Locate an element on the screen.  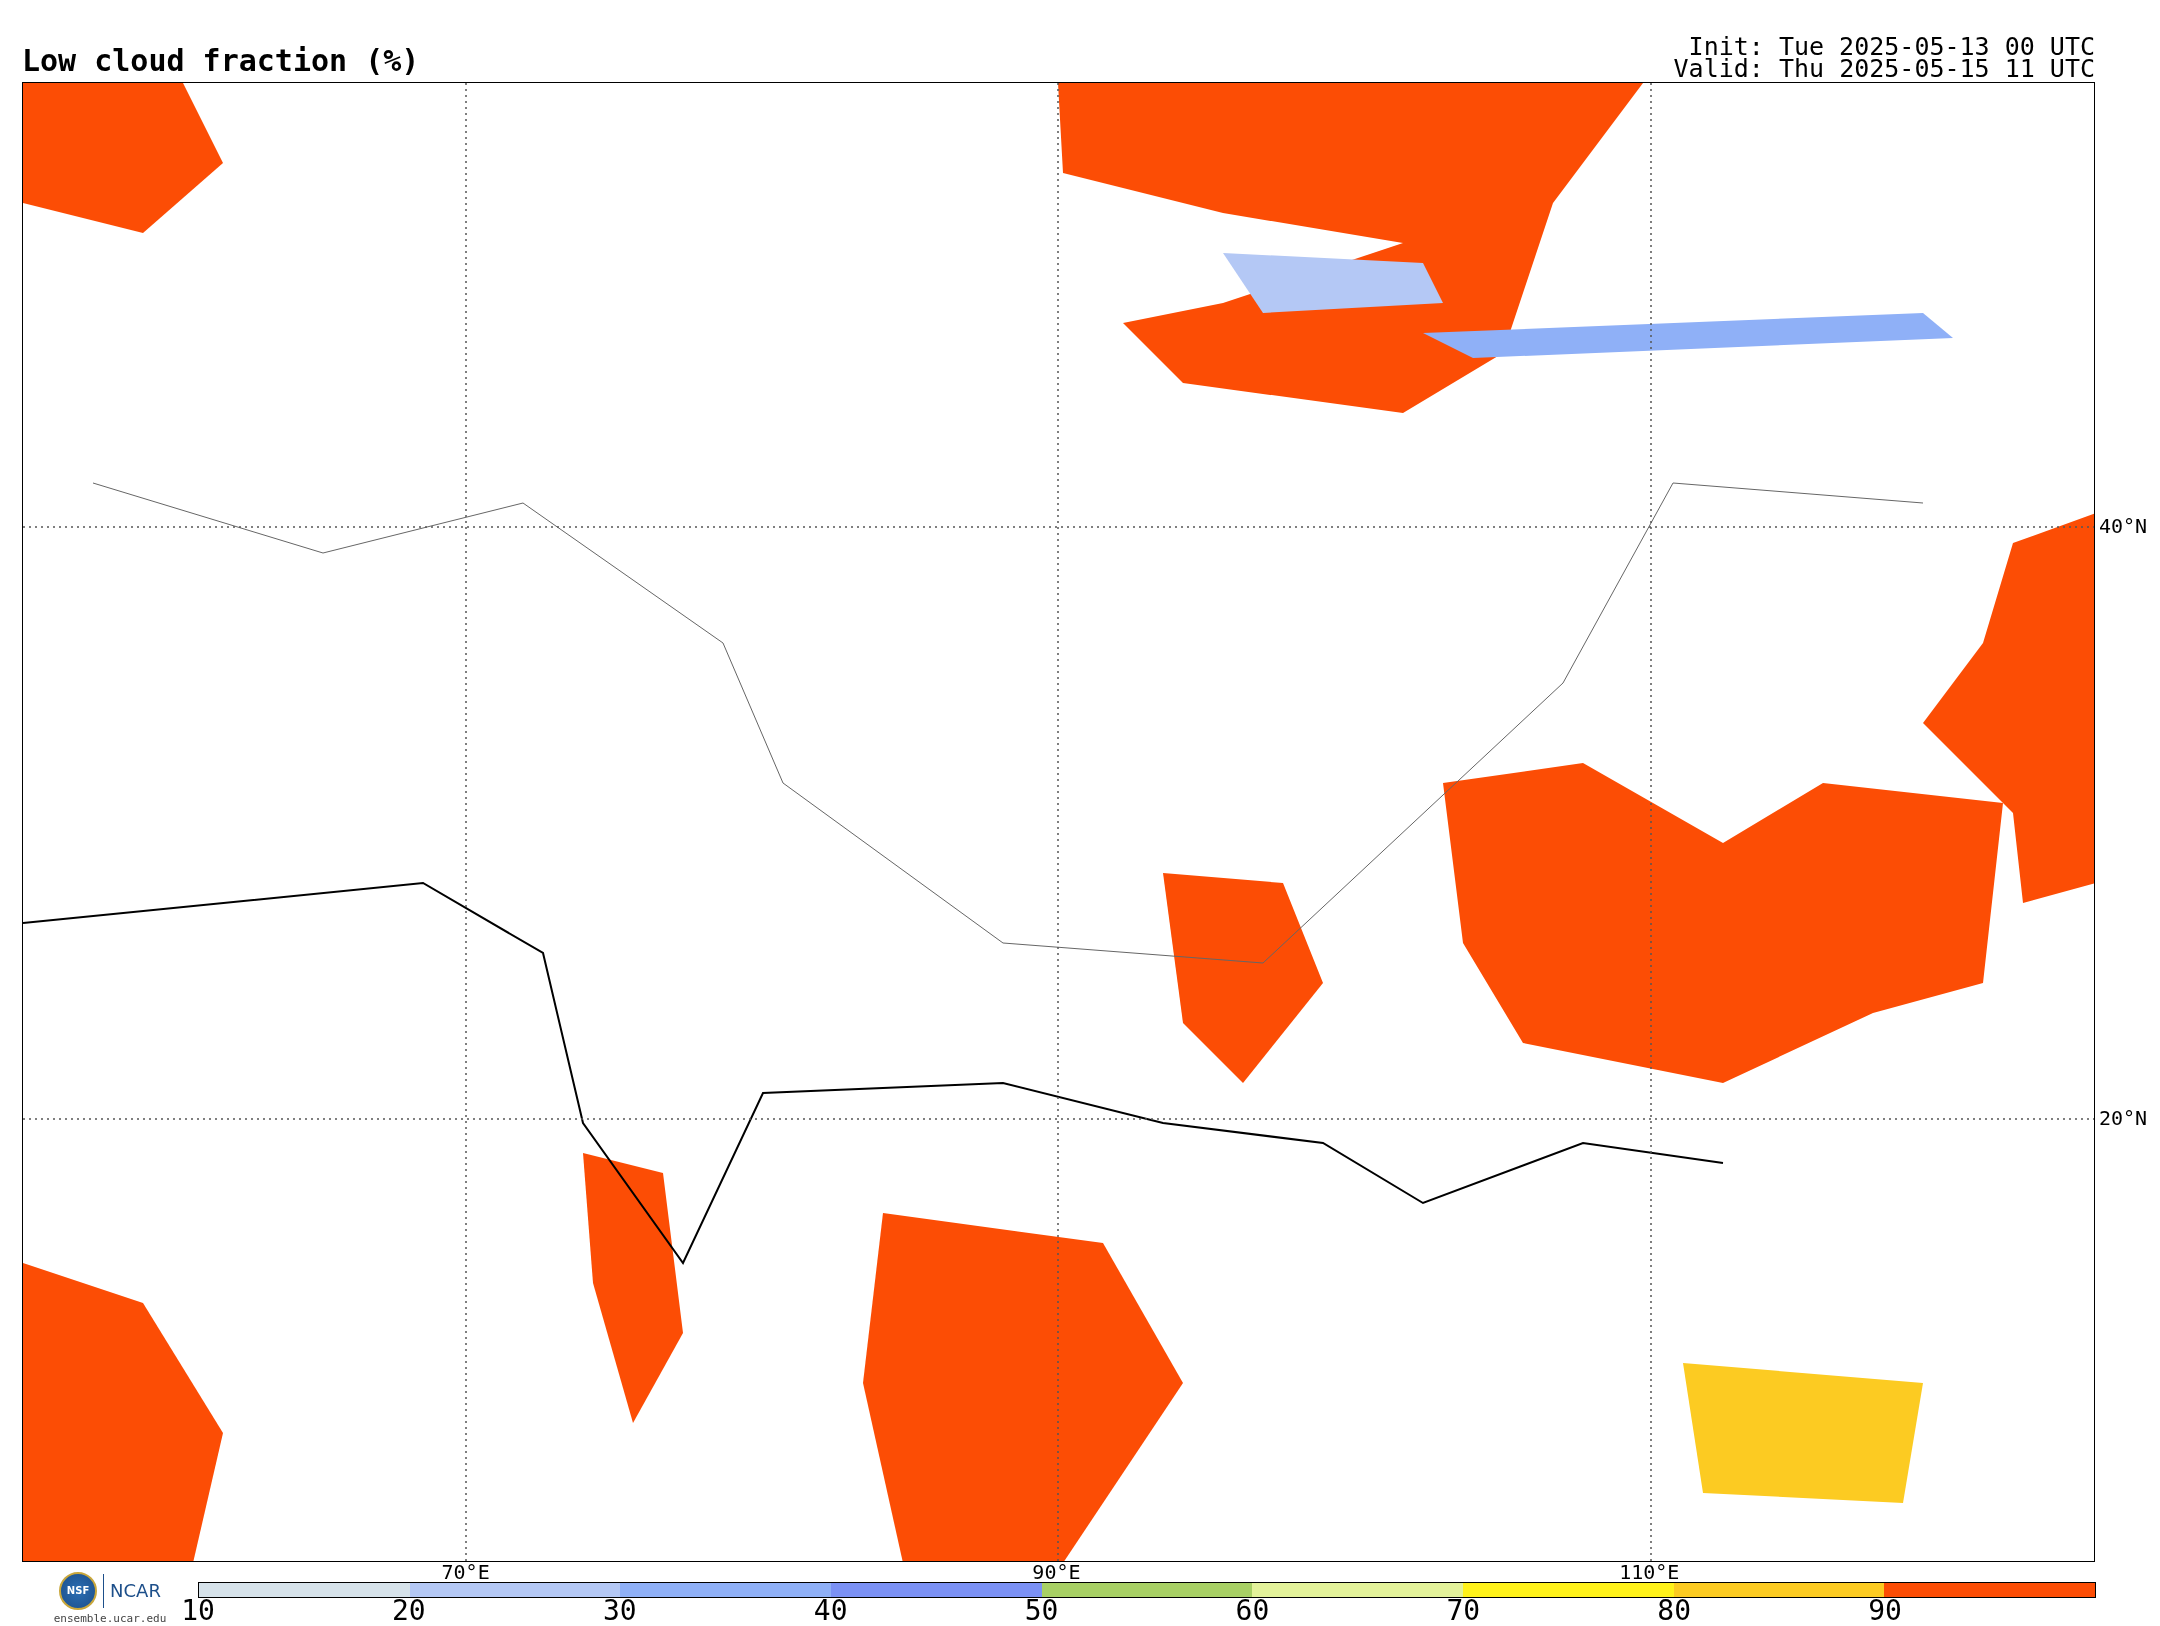
longitude-label: 90°E is located at coordinates (1056, 1572).